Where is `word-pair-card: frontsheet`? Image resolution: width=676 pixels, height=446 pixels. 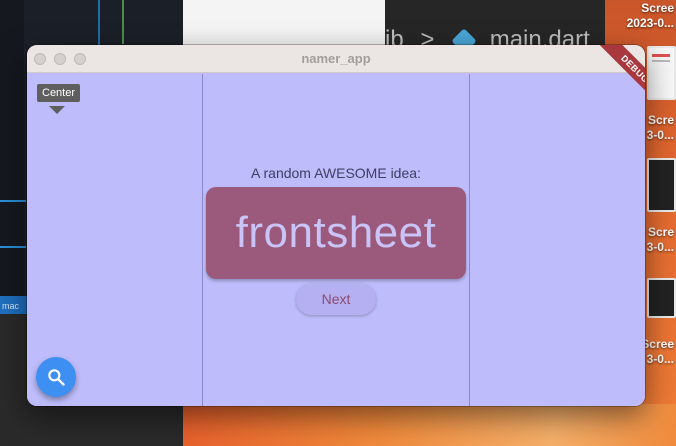 word-pair-card: frontsheet is located at coordinates (336, 233).